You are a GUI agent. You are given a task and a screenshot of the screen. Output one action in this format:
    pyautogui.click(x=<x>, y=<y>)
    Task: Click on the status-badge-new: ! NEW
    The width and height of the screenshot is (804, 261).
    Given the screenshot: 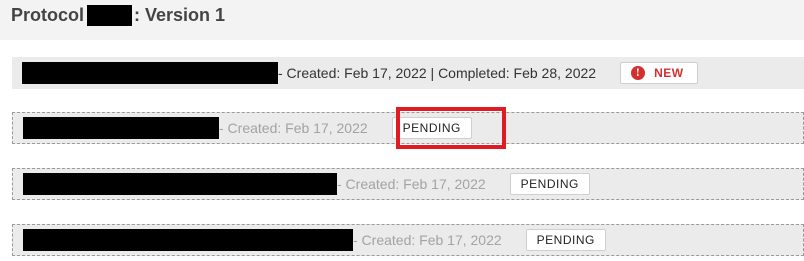 What is the action you would take?
    pyautogui.click(x=659, y=73)
    